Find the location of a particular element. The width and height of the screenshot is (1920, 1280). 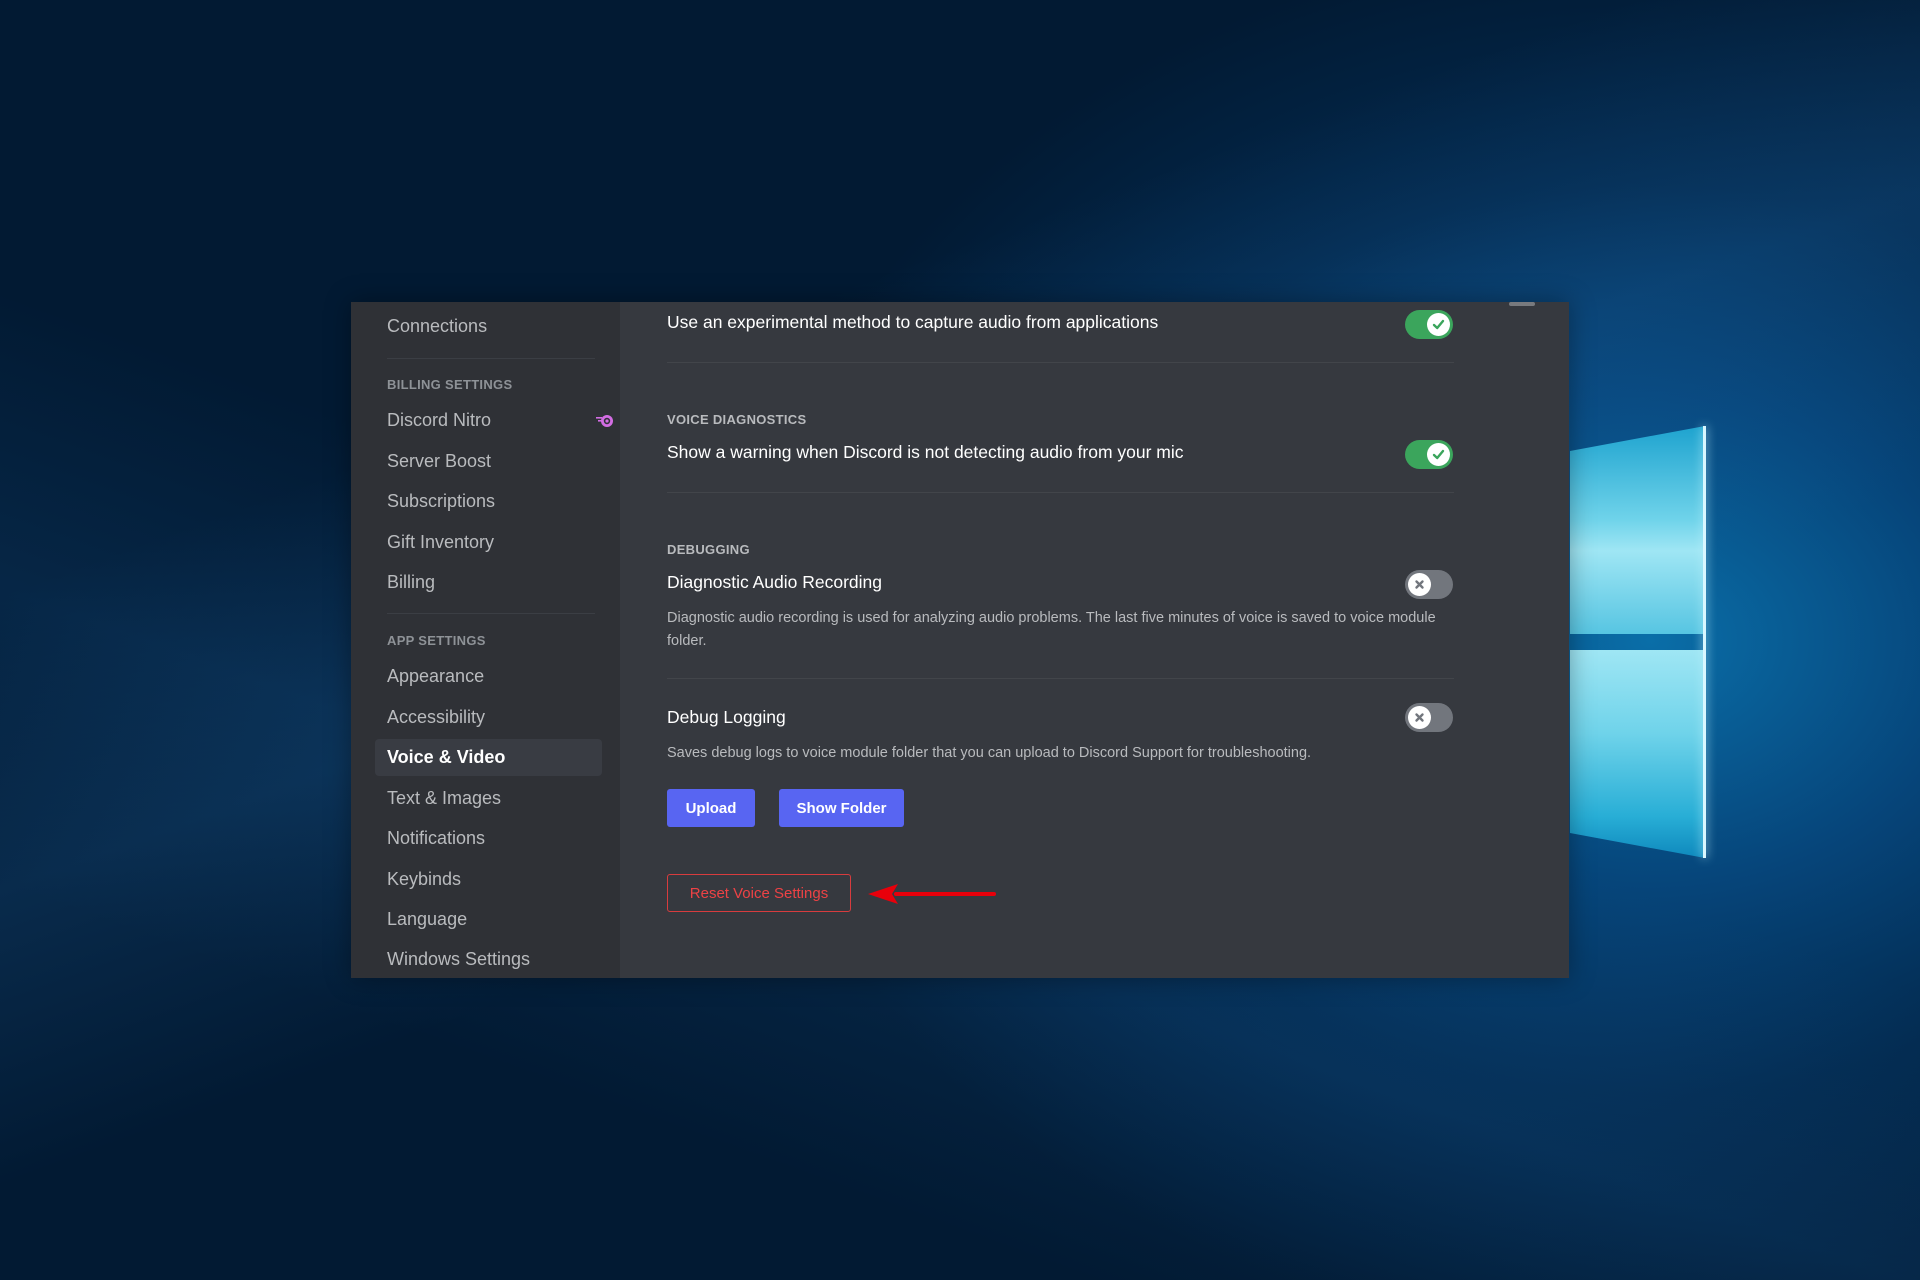

debug-logging-title: Debug Logging is located at coordinates (726, 717).